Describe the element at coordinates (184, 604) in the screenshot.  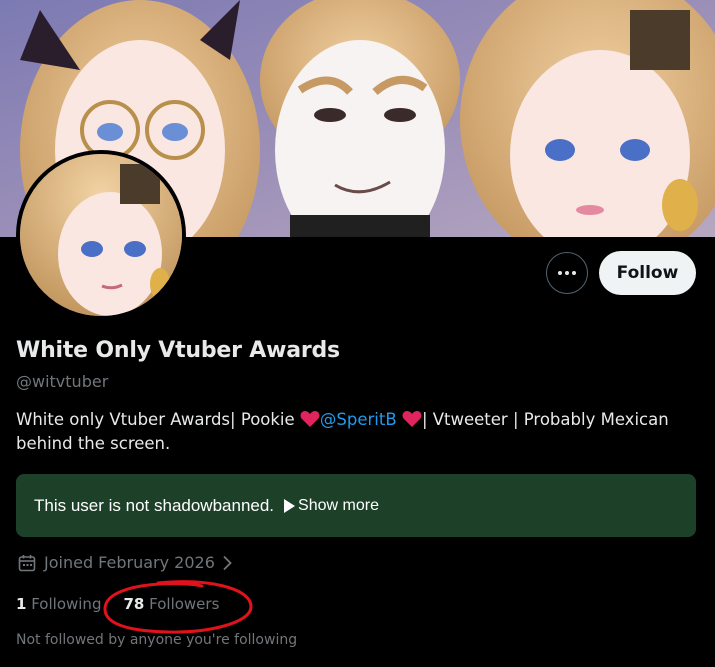
I see `followers-label: Followers` at that location.